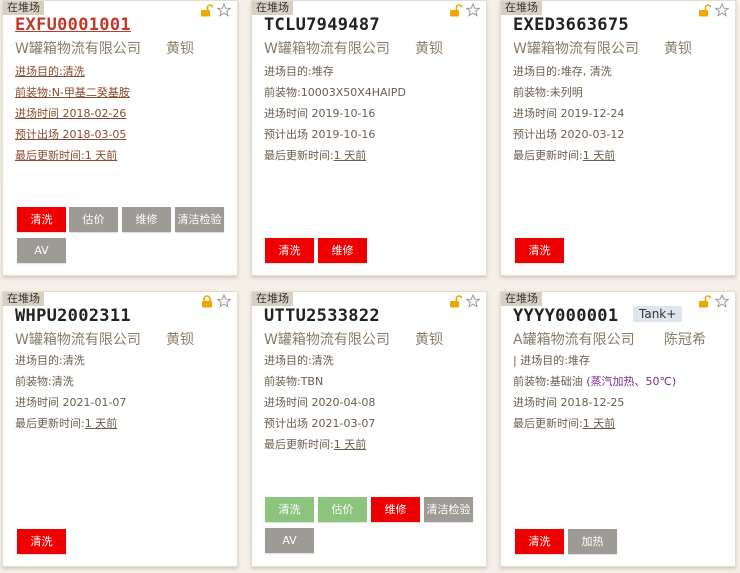 The width and height of the screenshot is (740, 573). What do you see at coordinates (592, 541) in the screenshot?
I see `heat-button: 加热` at bounding box center [592, 541].